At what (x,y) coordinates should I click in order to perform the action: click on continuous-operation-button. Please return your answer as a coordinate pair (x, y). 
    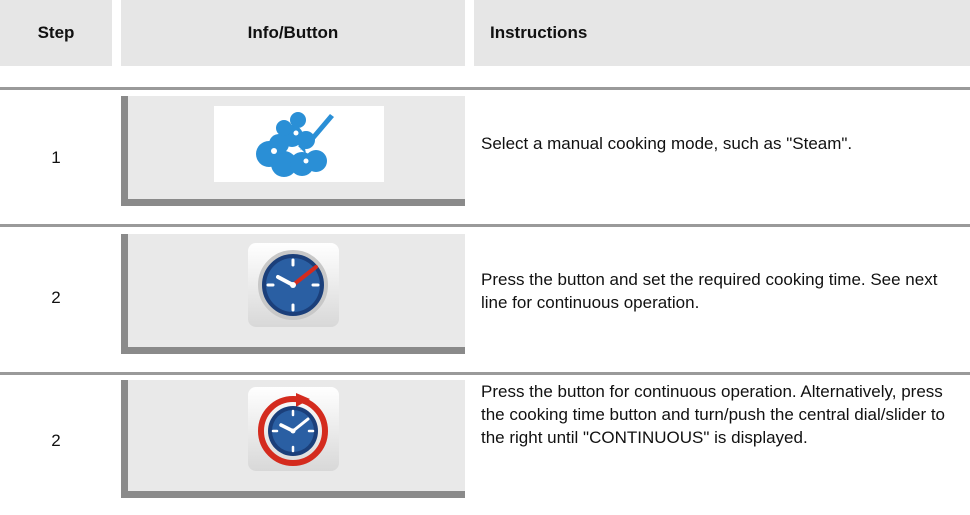
    Looking at the image, I should click on (293, 429).